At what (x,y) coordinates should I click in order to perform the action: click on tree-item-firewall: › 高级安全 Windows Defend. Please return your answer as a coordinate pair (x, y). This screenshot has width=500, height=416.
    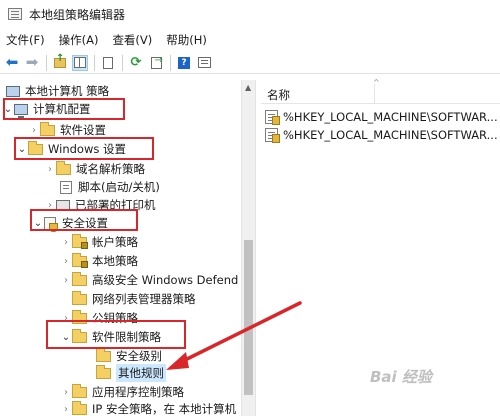
    Looking at the image, I should click on (149, 280).